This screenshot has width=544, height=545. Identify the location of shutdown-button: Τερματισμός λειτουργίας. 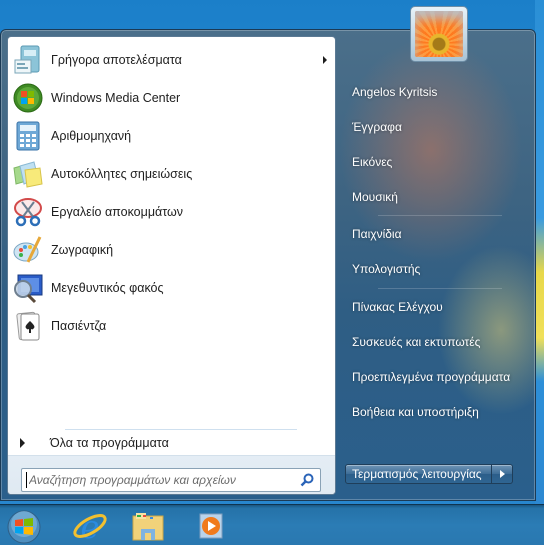
(418, 474).